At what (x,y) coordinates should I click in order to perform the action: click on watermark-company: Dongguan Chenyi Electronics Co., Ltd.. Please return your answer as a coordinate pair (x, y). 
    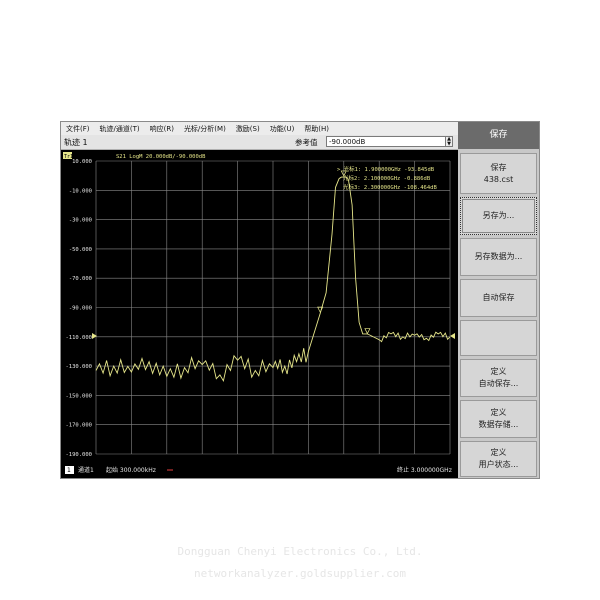
    Looking at the image, I should click on (300, 551).